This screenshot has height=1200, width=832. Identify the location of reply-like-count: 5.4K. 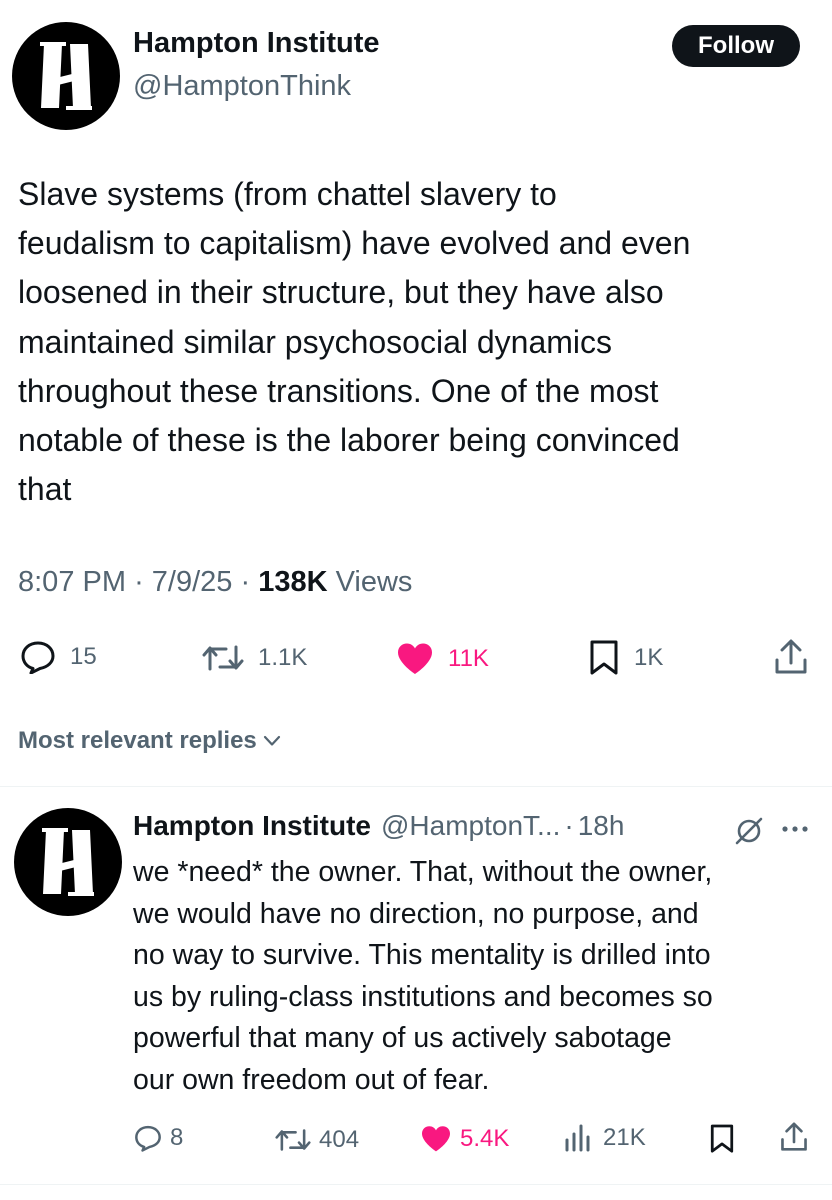
(485, 1138).